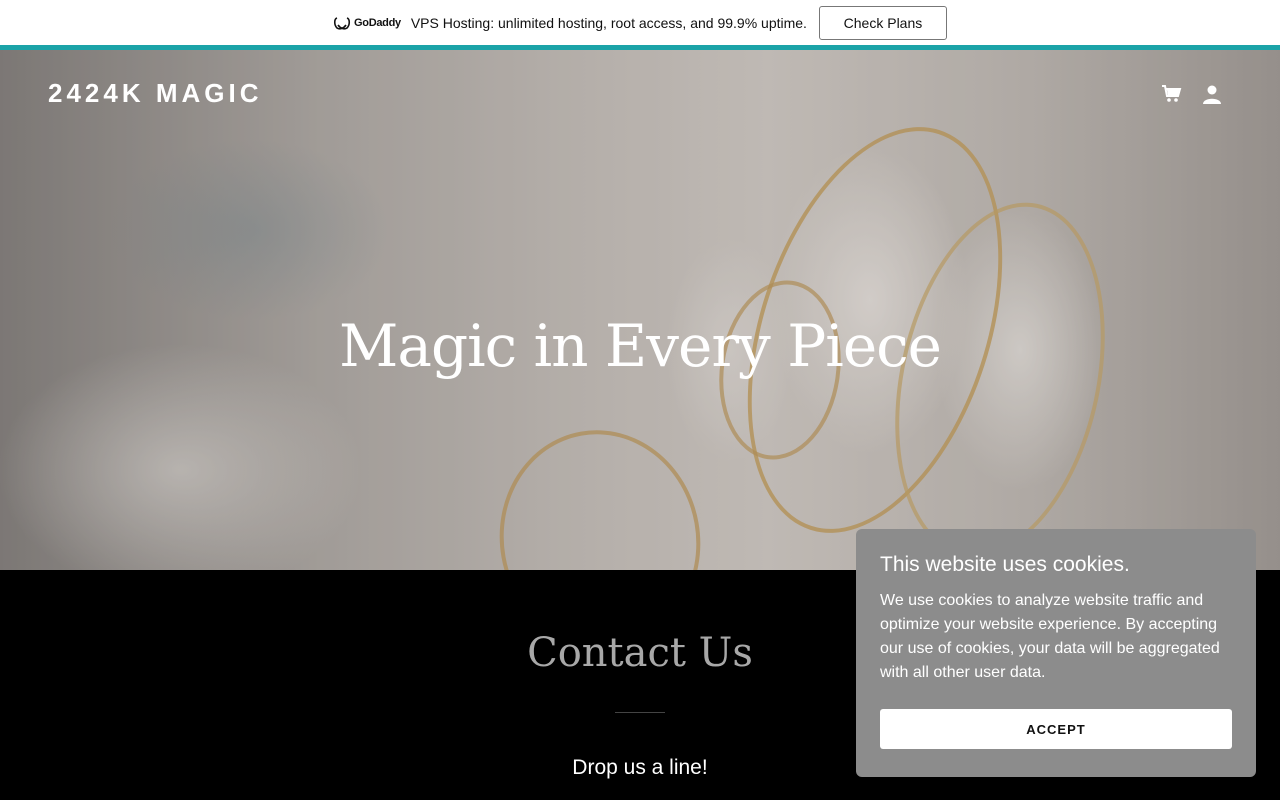  I want to click on account-icon, so click(1212, 94).